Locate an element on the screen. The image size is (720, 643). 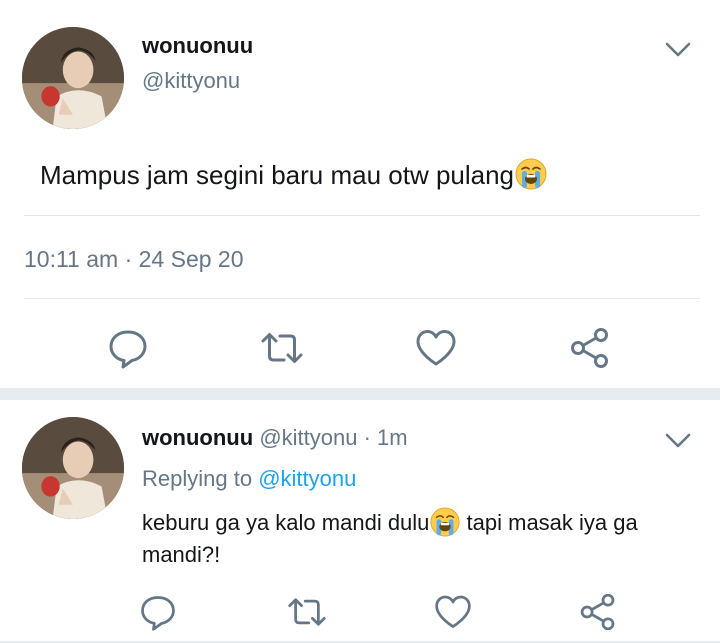
tweet-text: Mampus jam segini baru mau otw pulang is located at coordinates (293, 174).